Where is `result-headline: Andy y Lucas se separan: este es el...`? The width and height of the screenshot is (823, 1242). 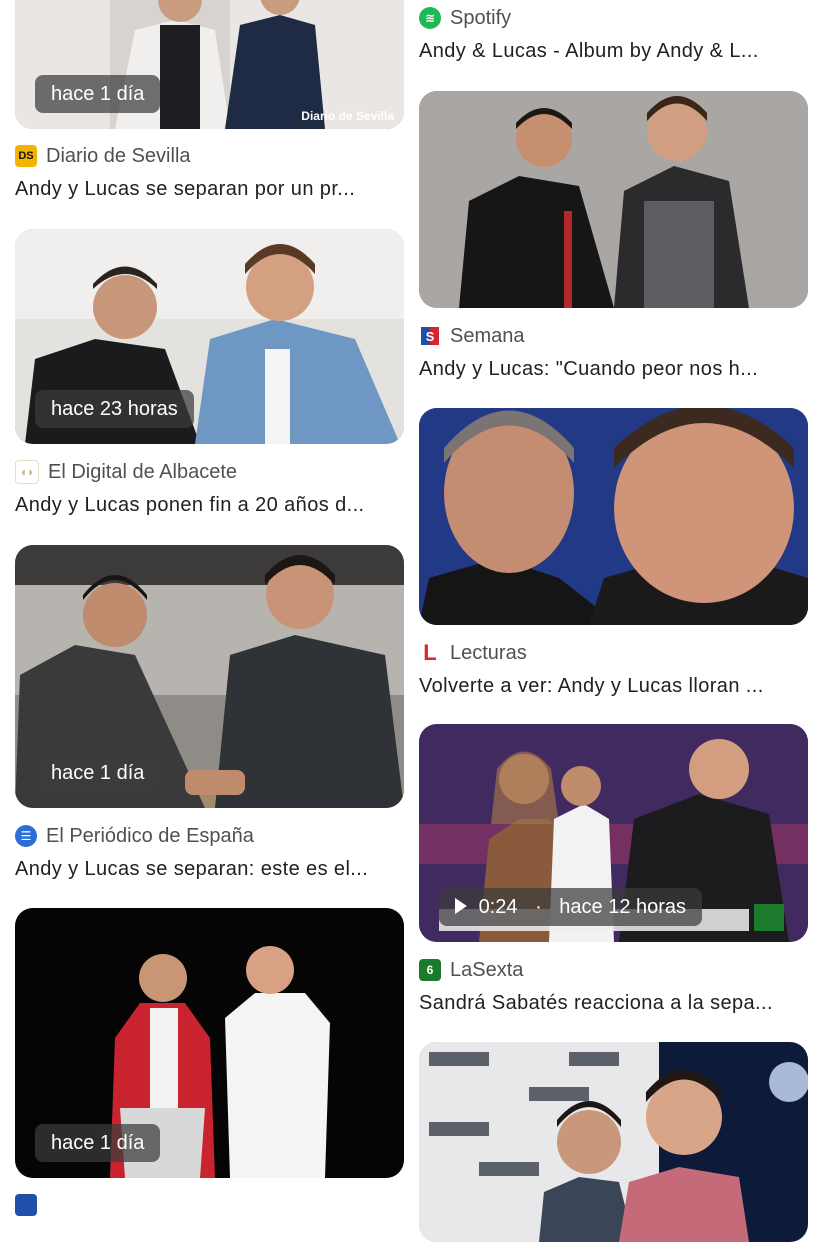
result-headline: Andy y Lucas se separan: este es el... is located at coordinates (209, 869).